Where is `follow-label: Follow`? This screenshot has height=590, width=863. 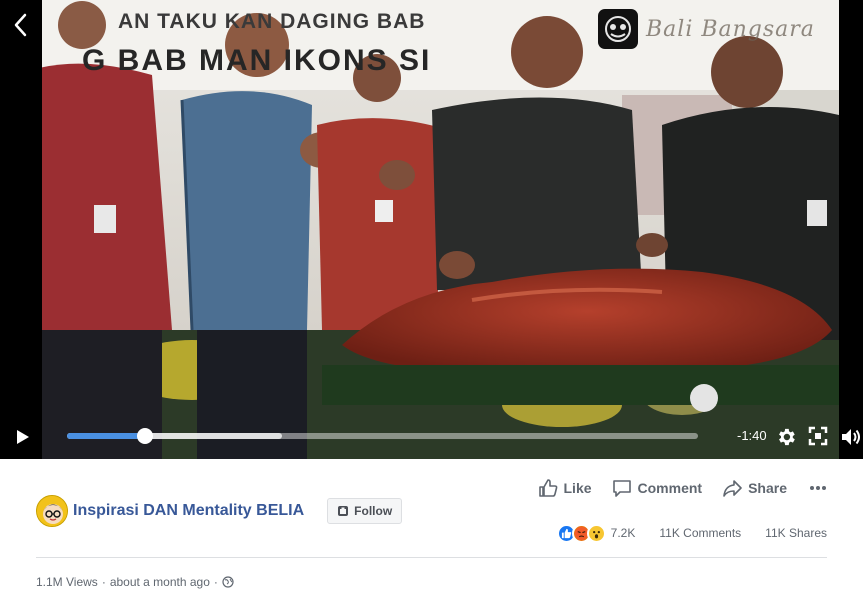 follow-label: Follow is located at coordinates (373, 511).